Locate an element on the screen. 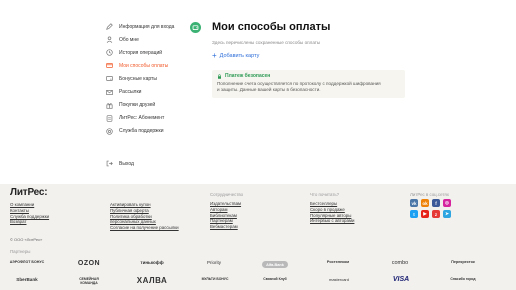  sidebar-item-label: Мои способы оплаты is located at coordinates (144, 65).